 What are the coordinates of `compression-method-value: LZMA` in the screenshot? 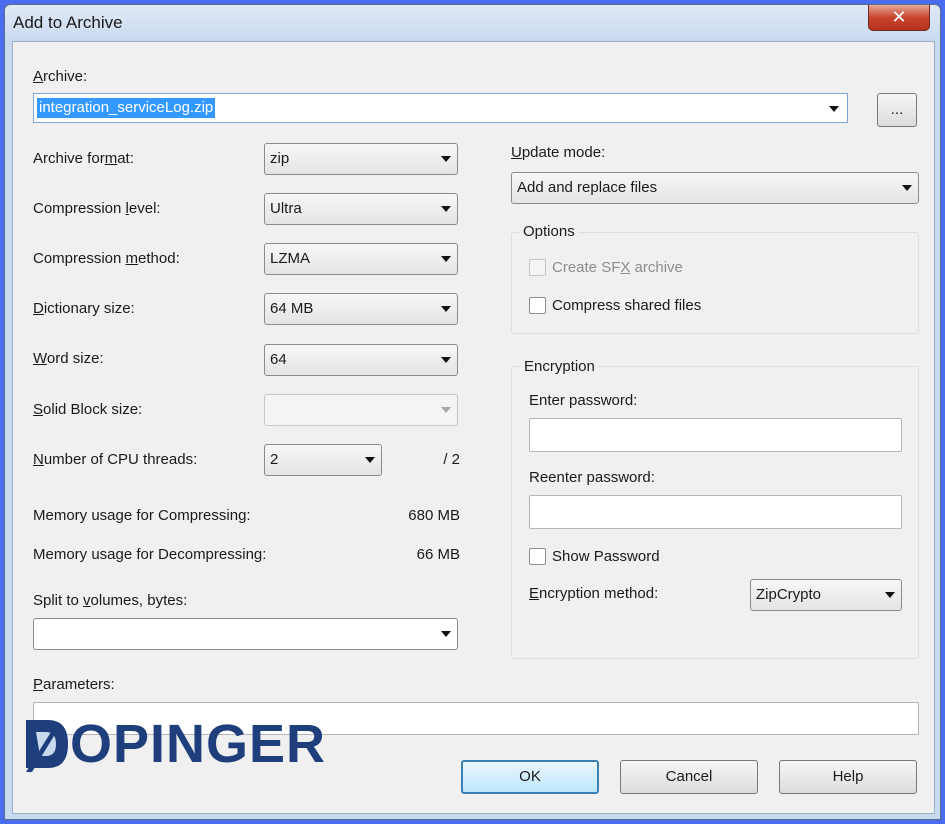 It's located at (290, 258).